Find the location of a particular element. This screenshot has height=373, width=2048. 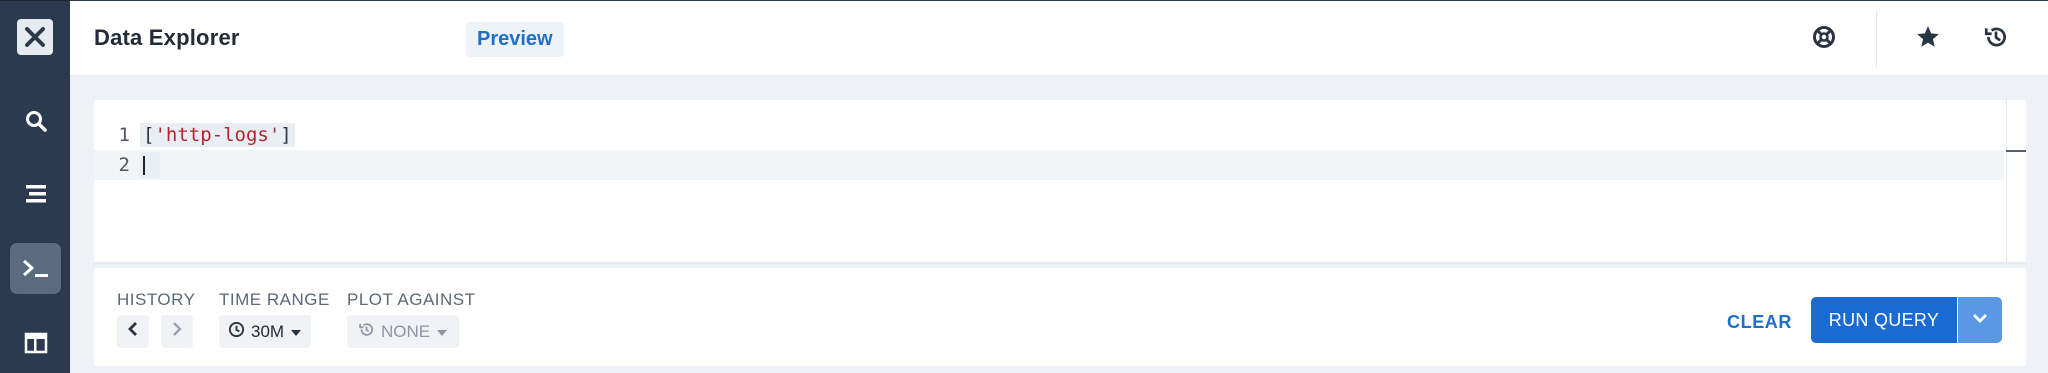

sidebar-item-search is located at coordinates (35, 120).